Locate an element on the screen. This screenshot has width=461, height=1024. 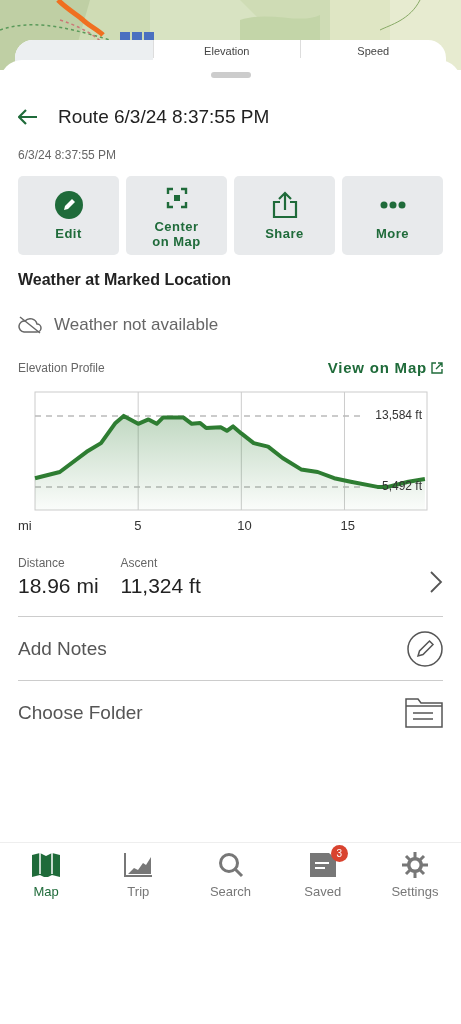
list-row: Add Notes is located at coordinates (230, 648).